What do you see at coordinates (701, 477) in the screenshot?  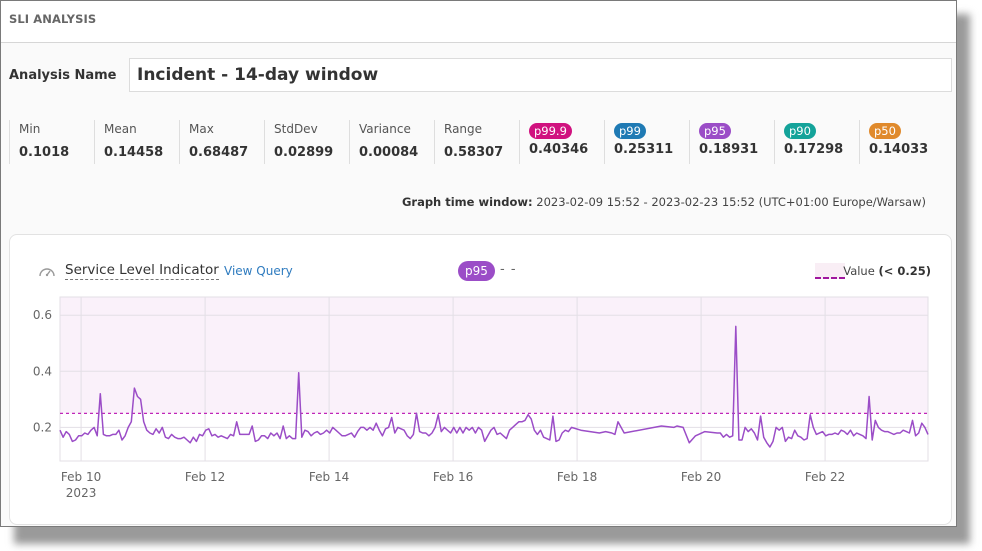 I see `x-tick-label: Feb 20` at bounding box center [701, 477].